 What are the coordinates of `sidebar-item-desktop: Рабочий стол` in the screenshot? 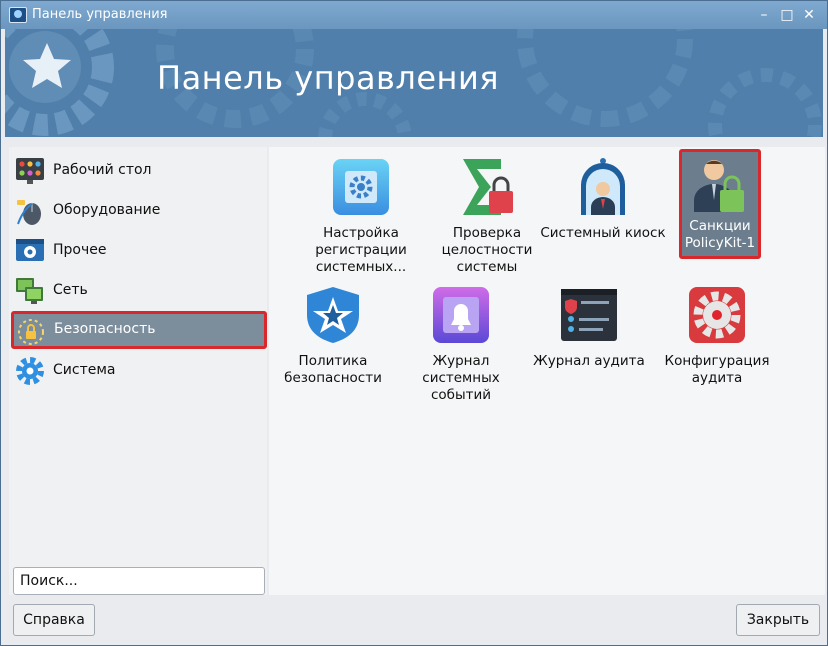 It's located at (138, 171).